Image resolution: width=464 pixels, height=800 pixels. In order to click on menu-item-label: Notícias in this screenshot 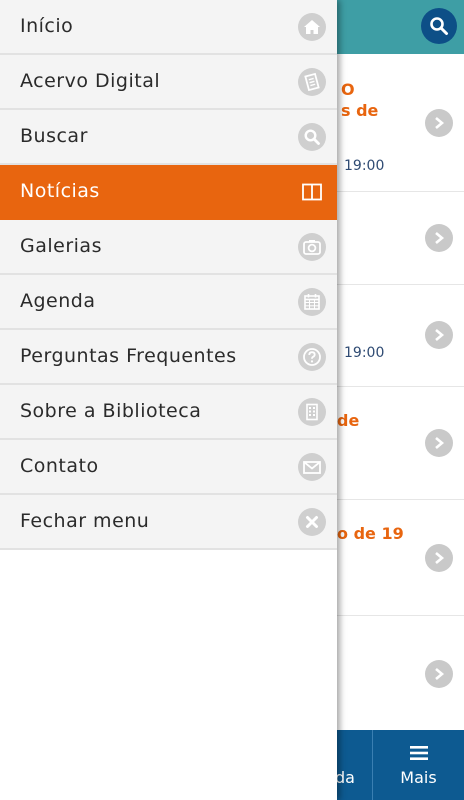, I will do `click(60, 191)`.